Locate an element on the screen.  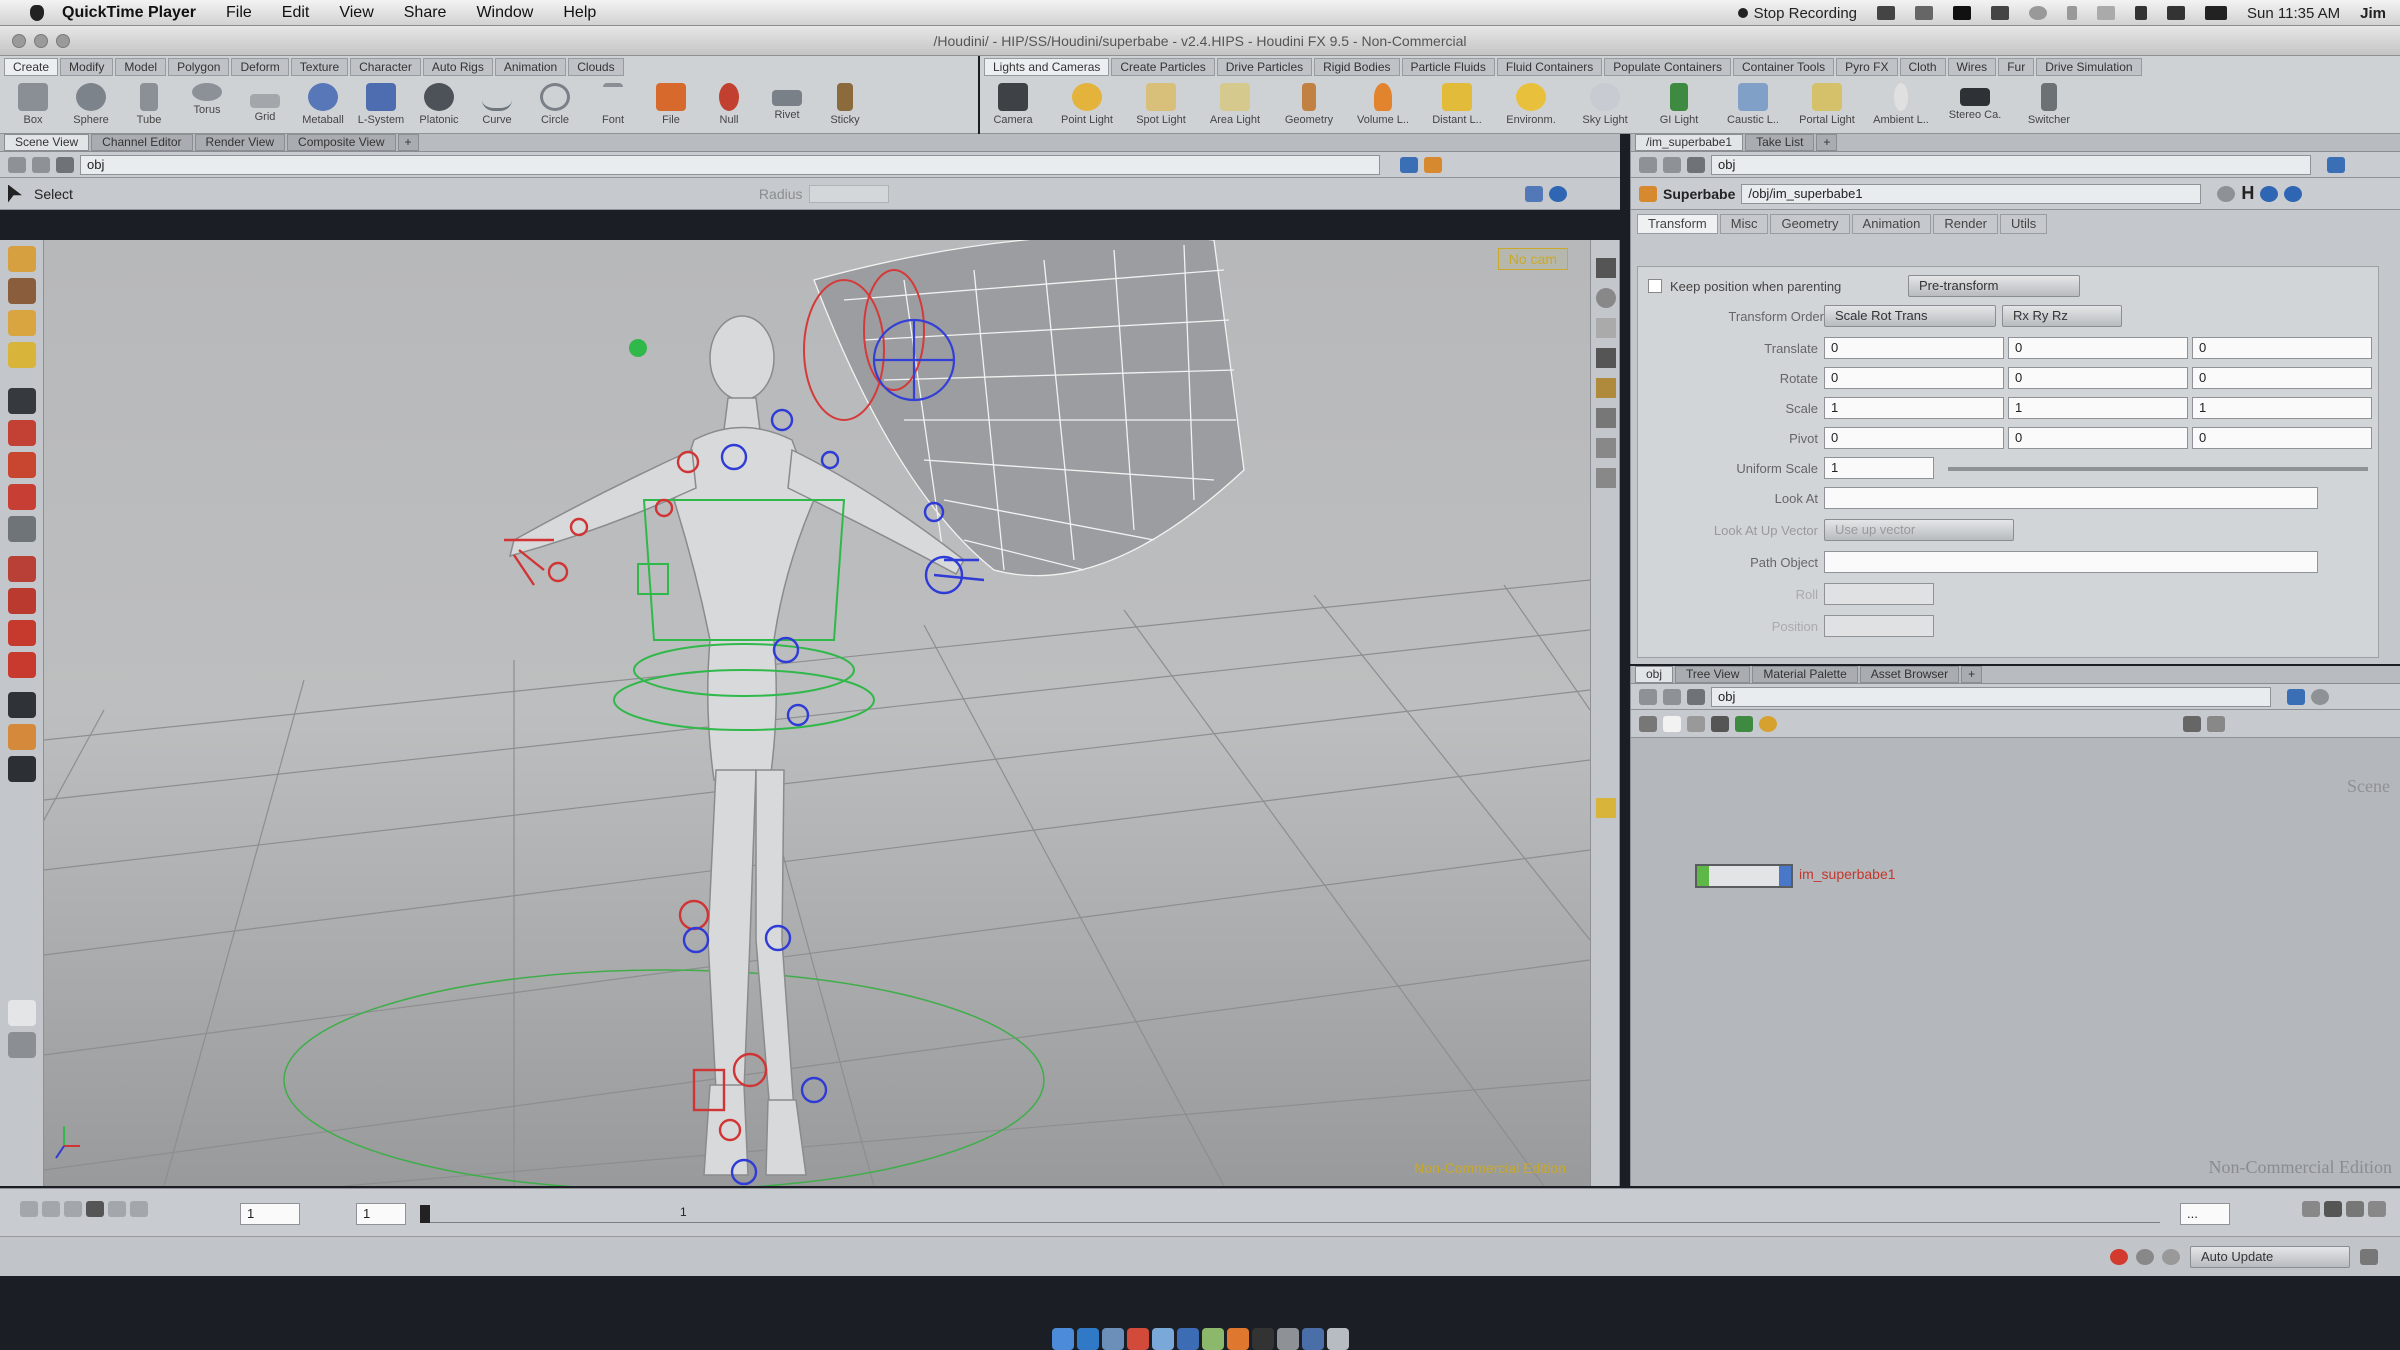
tool-lsystem: L-System is located at coordinates (381, 106).